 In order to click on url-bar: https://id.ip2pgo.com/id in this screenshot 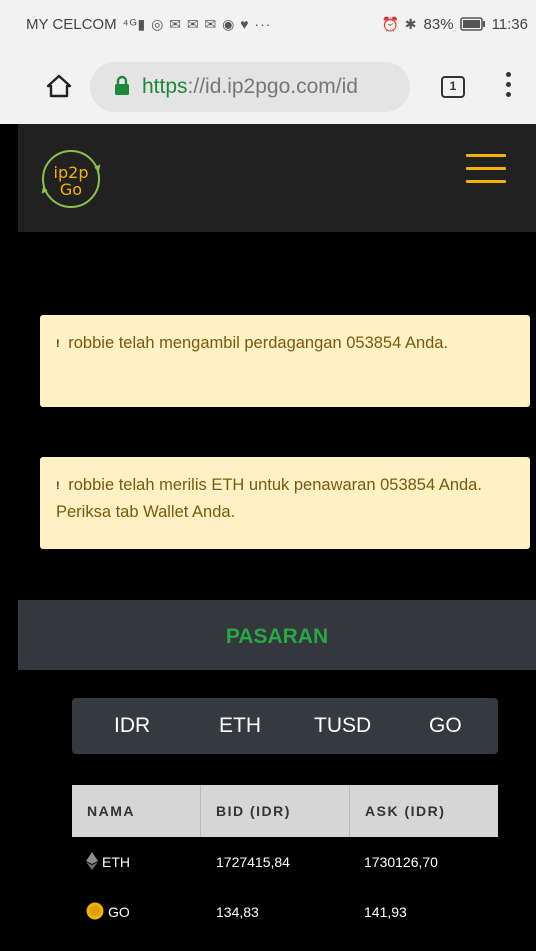, I will do `click(250, 87)`.